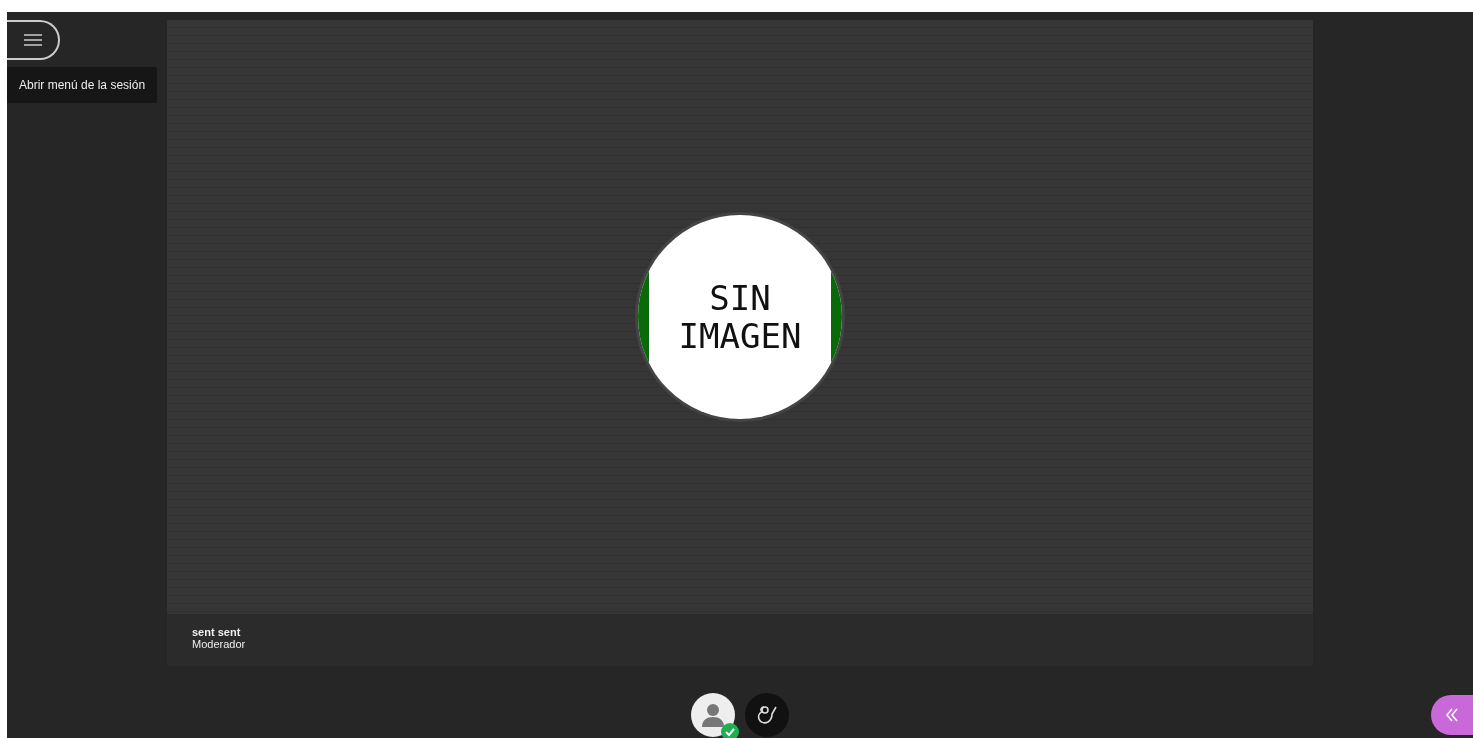 This screenshot has width=1473, height=738. What do you see at coordinates (713, 715) in the screenshot?
I see `person-icon` at bounding box center [713, 715].